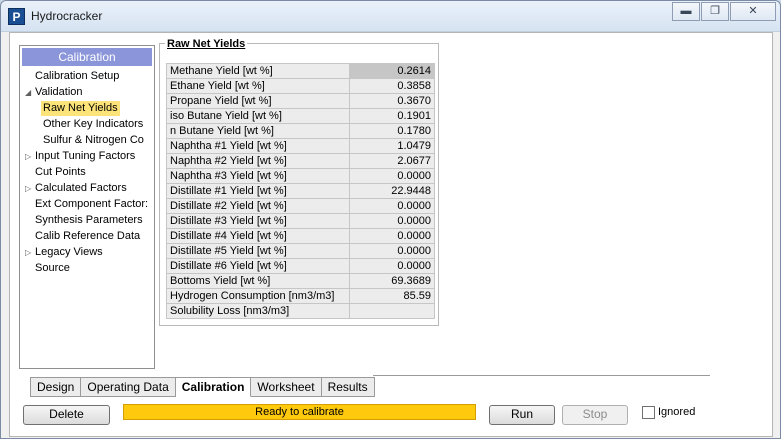  I want to click on table-row: iso Butane Yield [wt %] 0.1901, so click(300, 116).